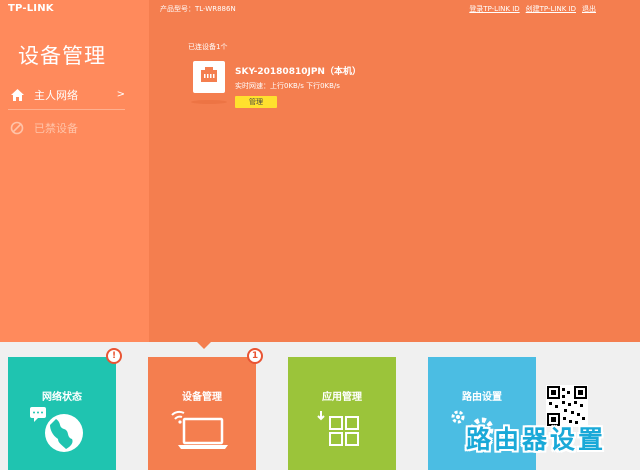 The width and height of the screenshot is (640, 470). I want to click on tile-app-management: 应用管理, so click(342, 413).